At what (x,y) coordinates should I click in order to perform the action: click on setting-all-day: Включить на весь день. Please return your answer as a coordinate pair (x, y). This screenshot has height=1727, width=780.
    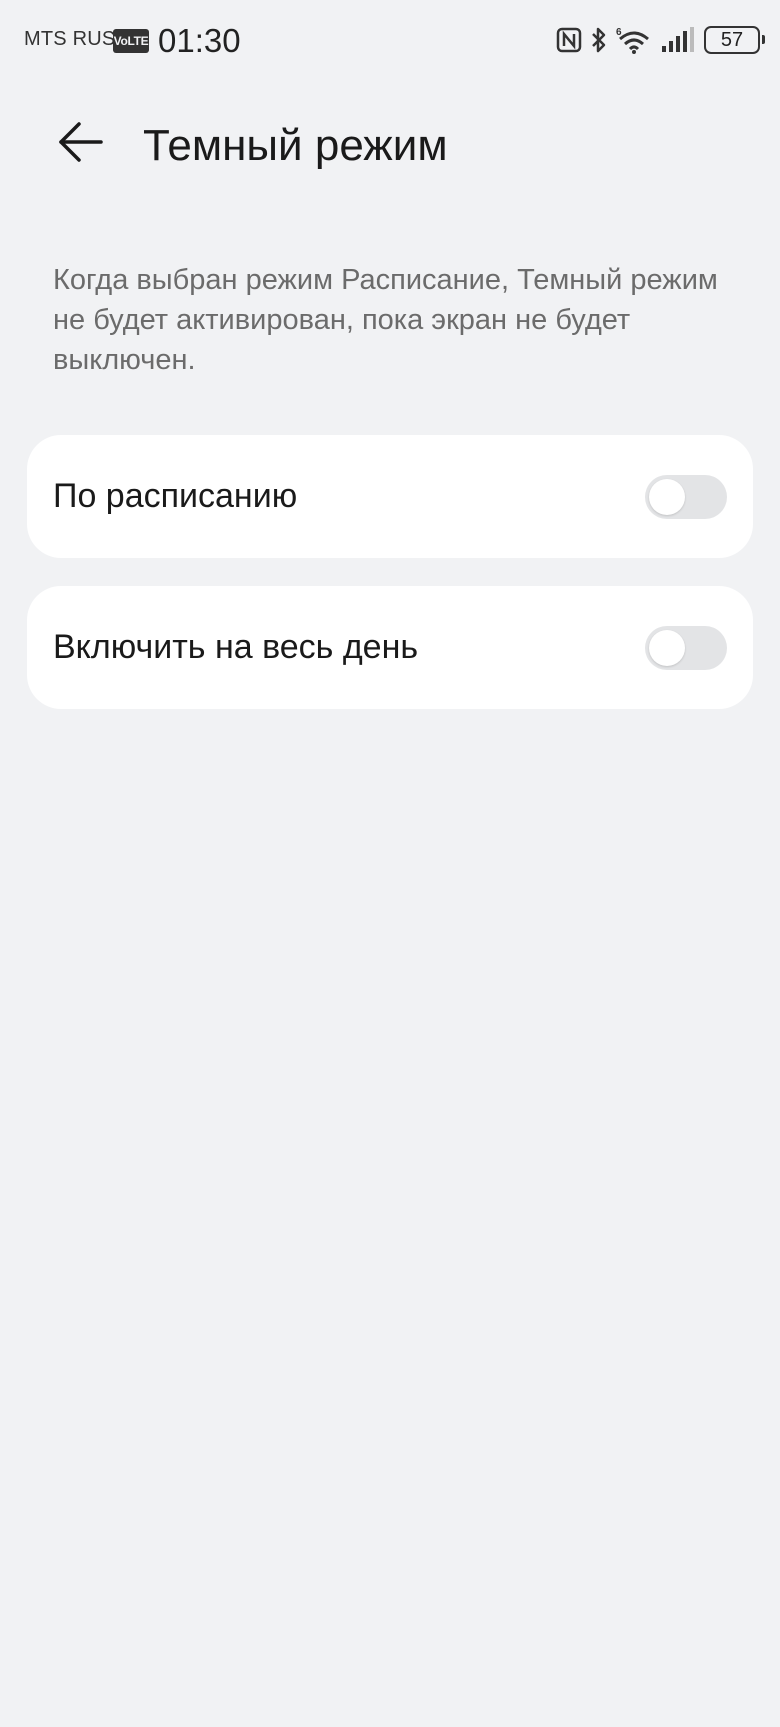
    Looking at the image, I should click on (390, 647).